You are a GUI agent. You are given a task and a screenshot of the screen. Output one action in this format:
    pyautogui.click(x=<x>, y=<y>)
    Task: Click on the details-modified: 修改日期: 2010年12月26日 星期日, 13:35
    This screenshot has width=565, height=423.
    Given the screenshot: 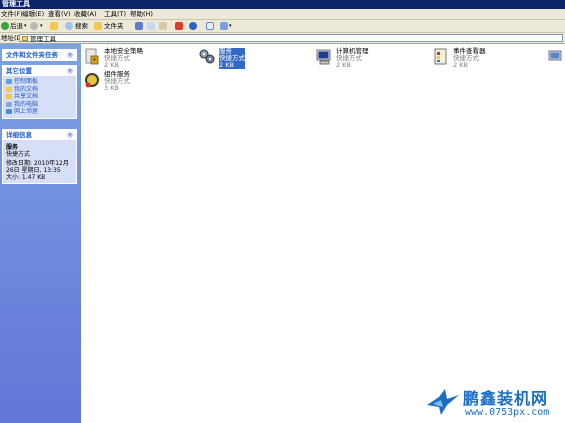 What is the action you would take?
    pyautogui.click(x=37, y=167)
    